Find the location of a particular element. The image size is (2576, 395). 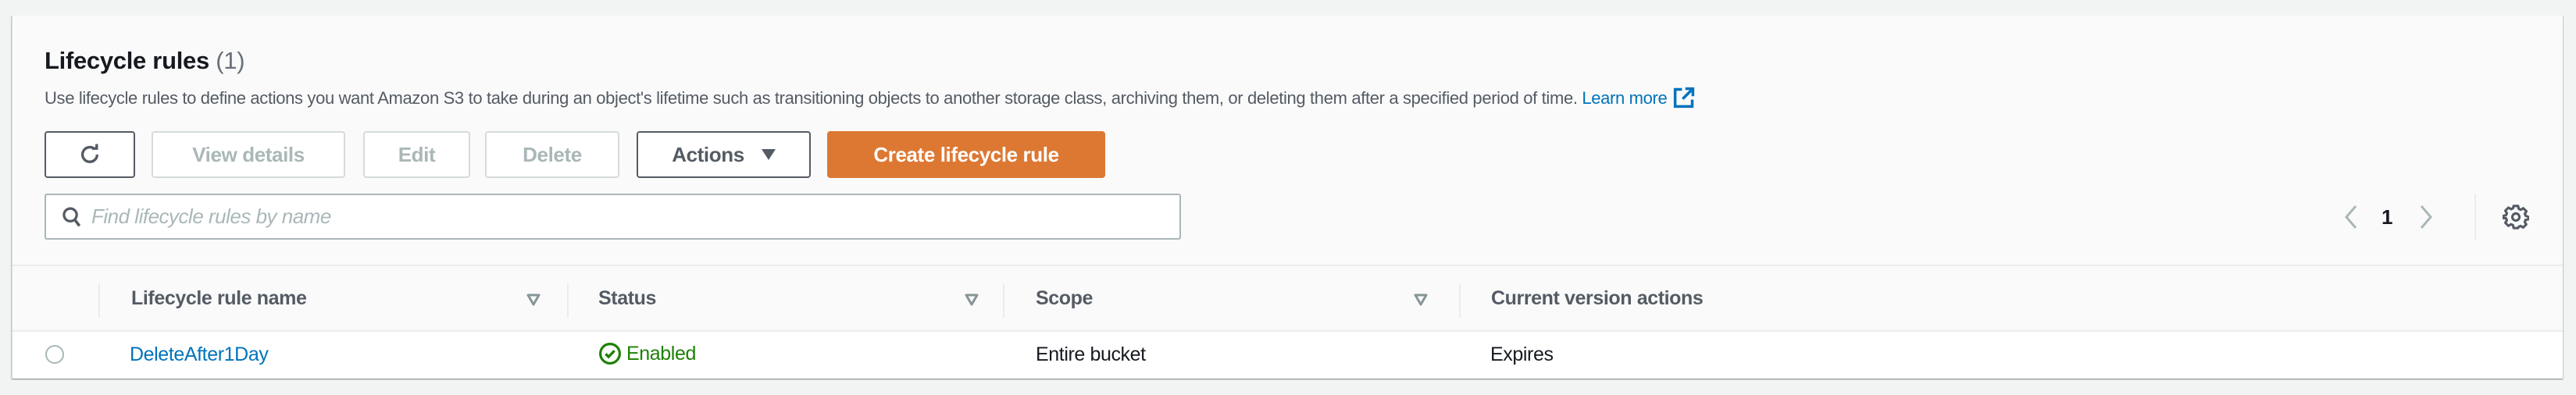

status-cell: Enabled is located at coordinates (647, 353).